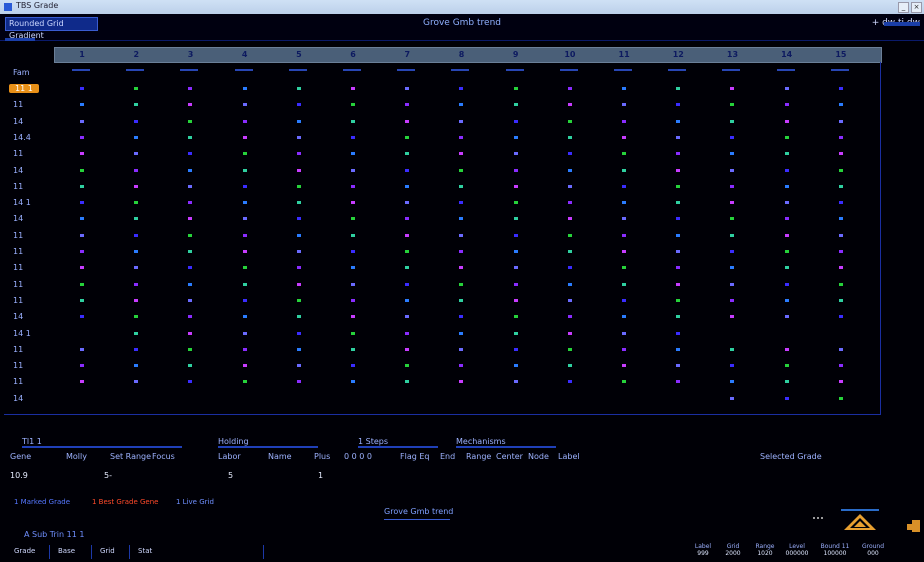  Describe the element at coordinates (678, 55) in the screenshot. I see `column-header-12: 12` at that location.